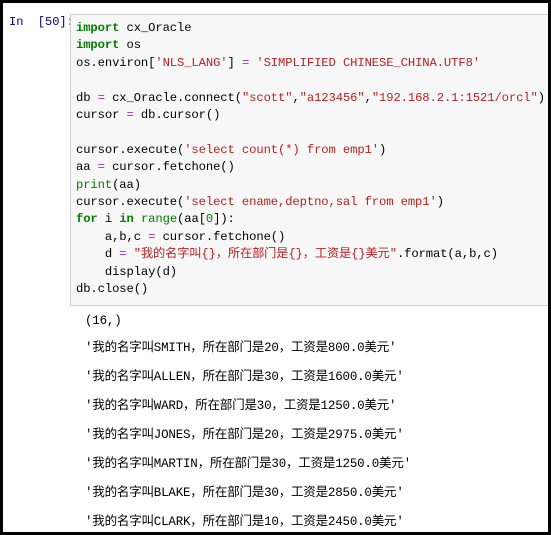 This screenshot has height=535, width=551. What do you see at coordinates (244, 376) in the screenshot?
I see `display-result-text: '我的名字叫ALLEN，所在部门是30，工资是1600.0美元'` at bounding box center [244, 376].